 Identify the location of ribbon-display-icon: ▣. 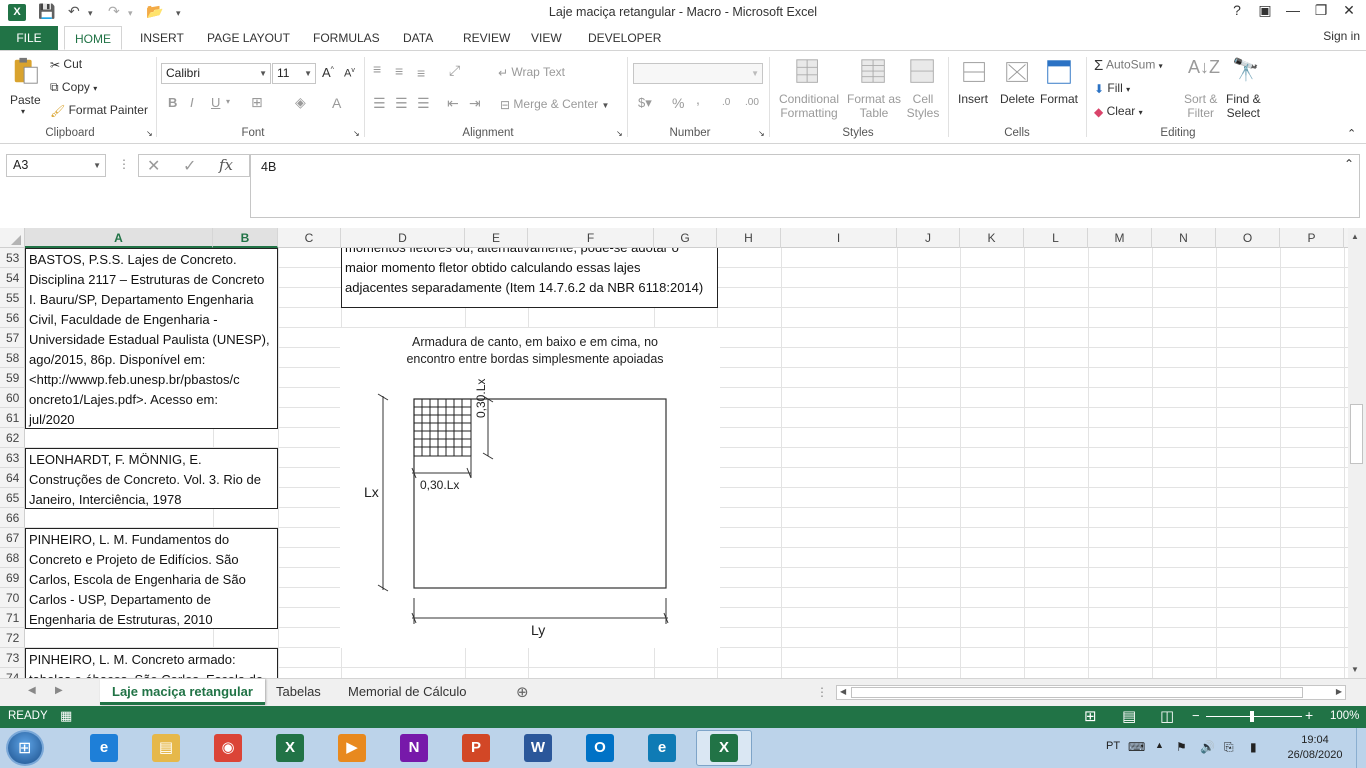
(1265, 10).